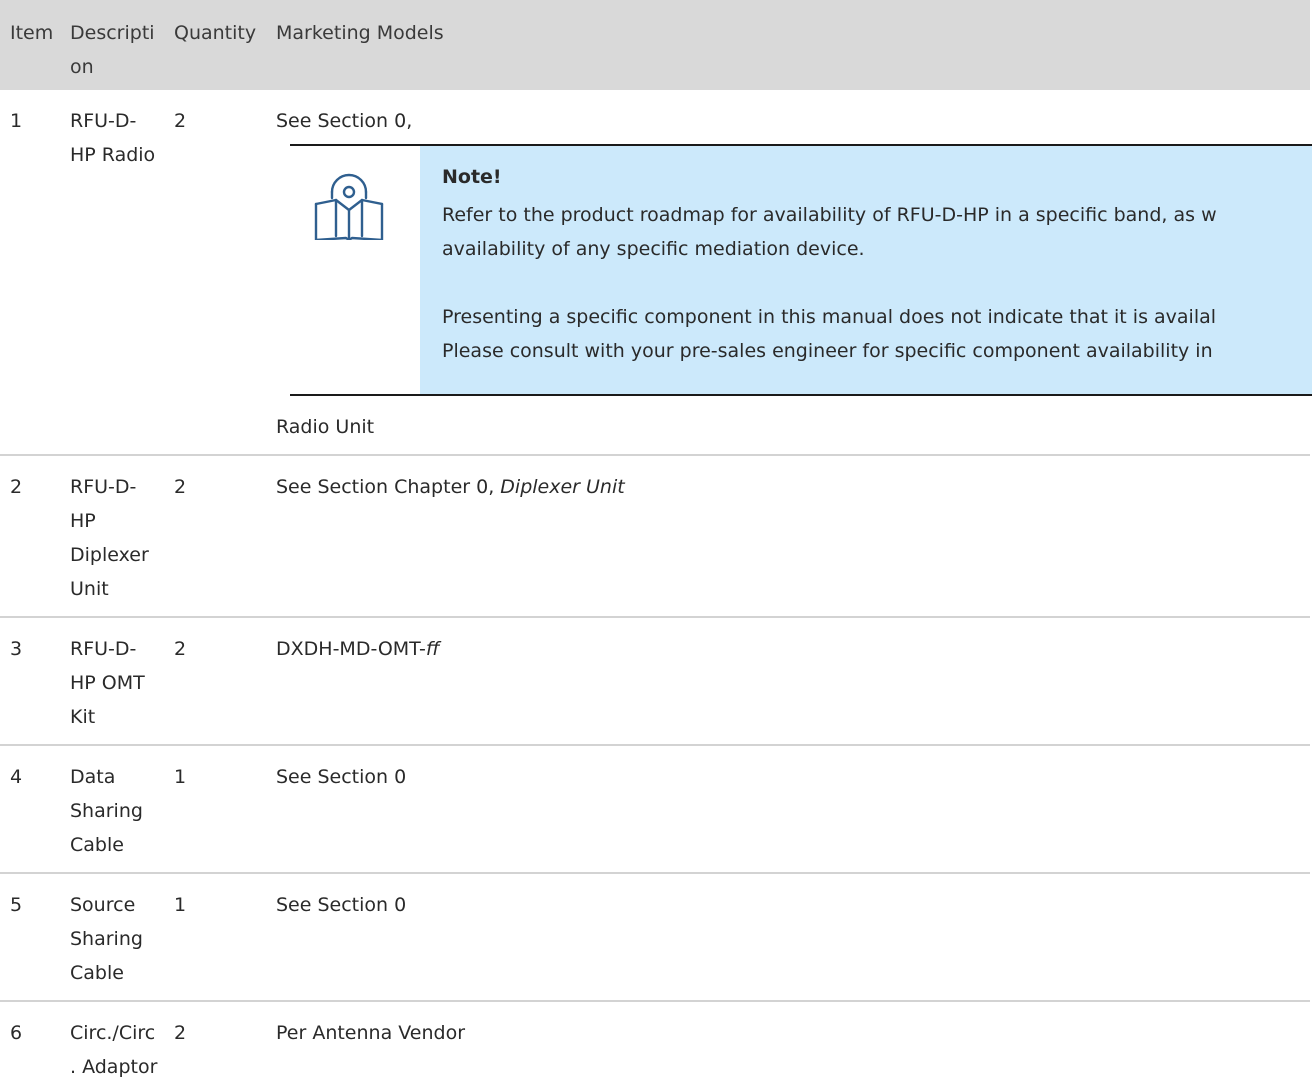 The image size is (1312, 1084). I want to click on models-text: See Section Chapter 0,, so click(388, 487).